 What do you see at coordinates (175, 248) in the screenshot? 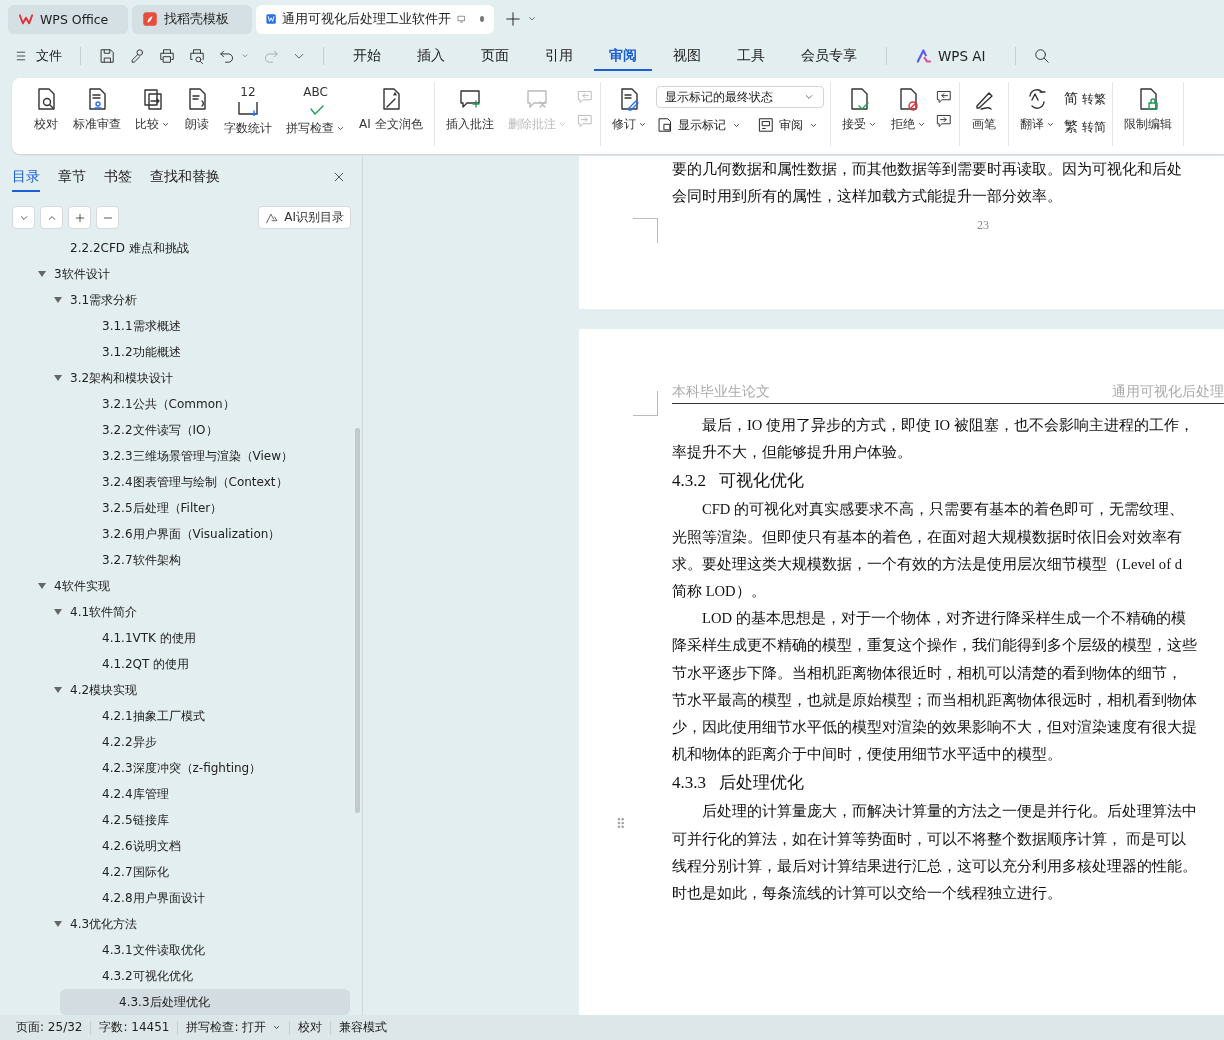
I see `toc-item: 2.2.2CFD 难点和挑战` at bounding box center [175, 248].